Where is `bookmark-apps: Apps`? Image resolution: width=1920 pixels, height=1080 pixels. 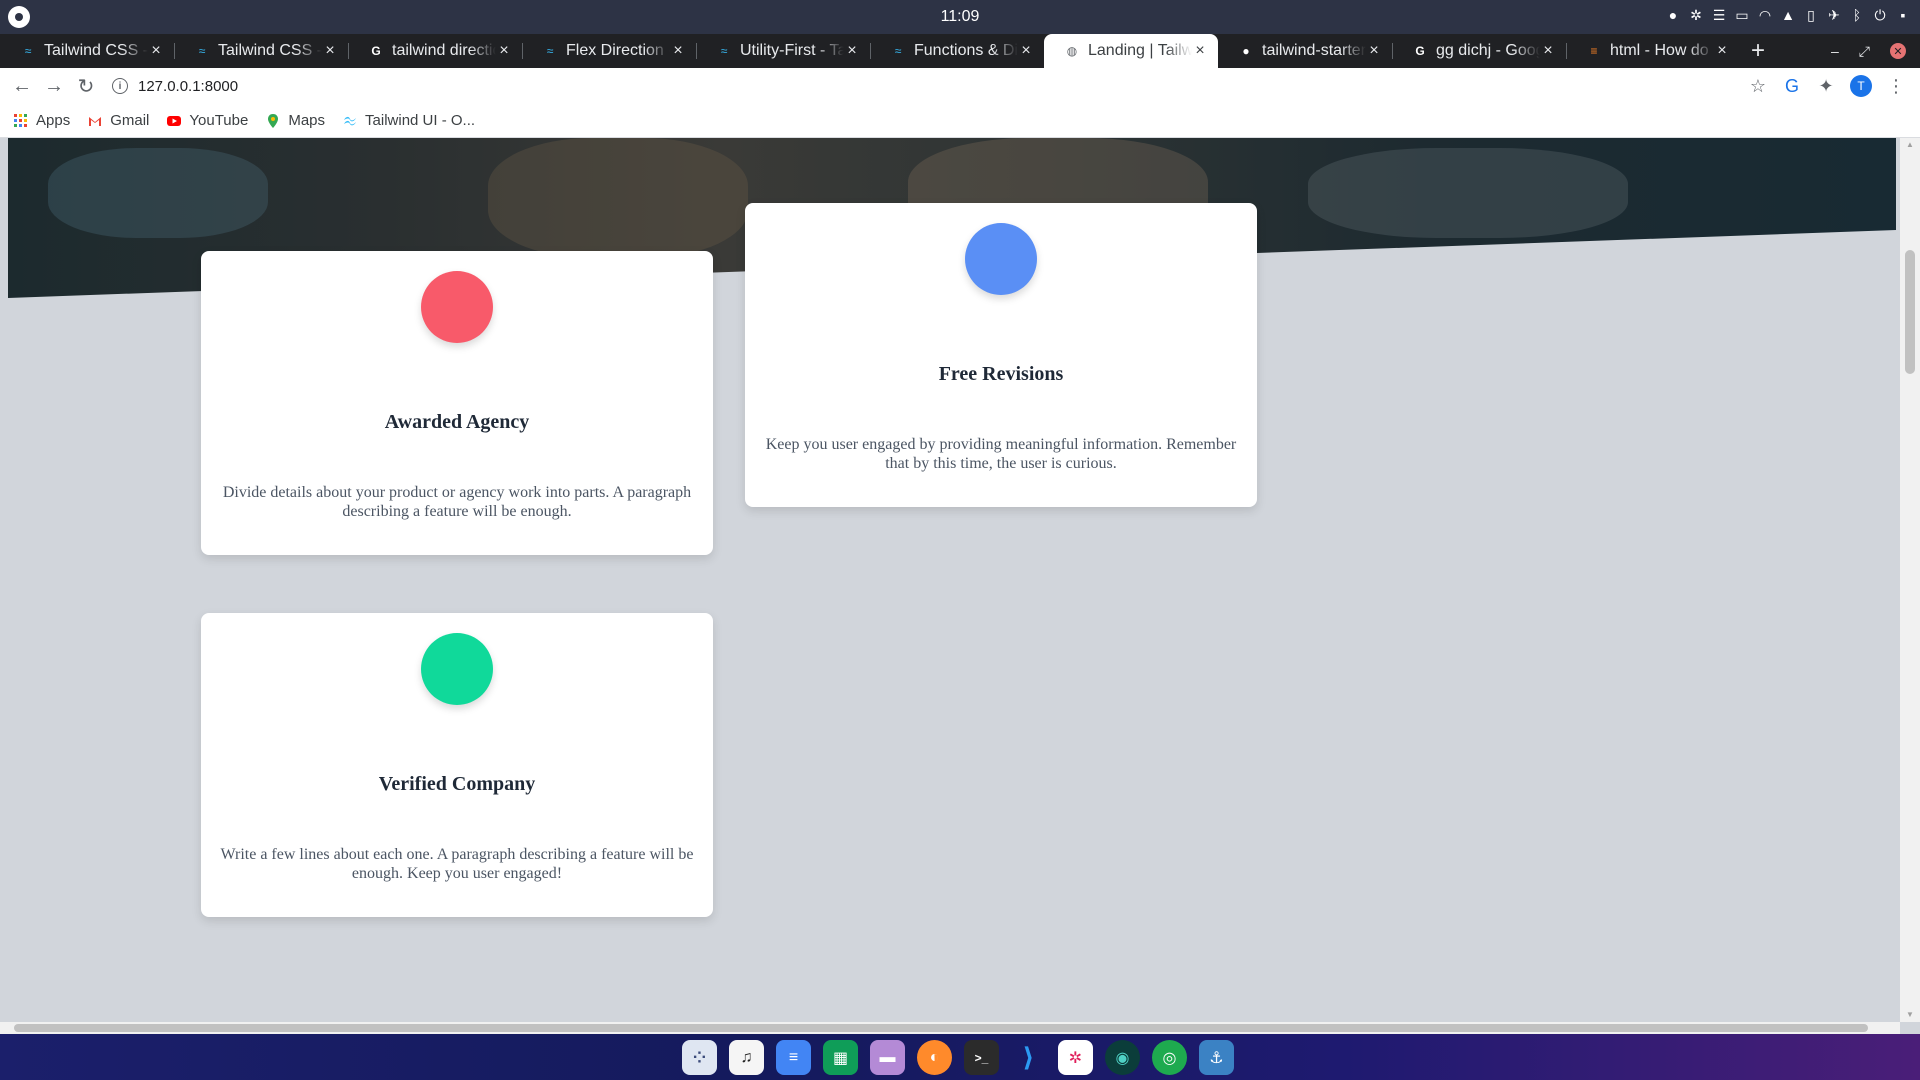 bookmark-apps: Apps is located at coordinates (42, 120).